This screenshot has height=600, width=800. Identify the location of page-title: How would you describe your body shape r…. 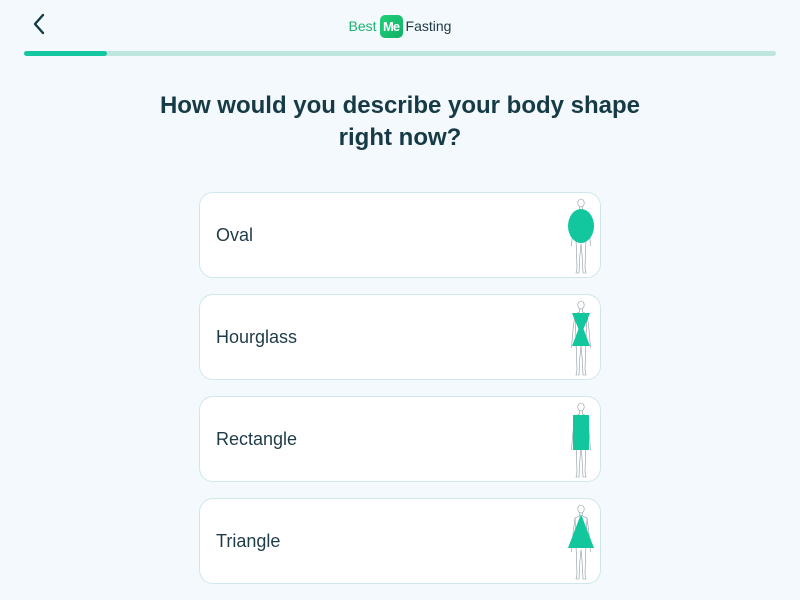
(400, 121).